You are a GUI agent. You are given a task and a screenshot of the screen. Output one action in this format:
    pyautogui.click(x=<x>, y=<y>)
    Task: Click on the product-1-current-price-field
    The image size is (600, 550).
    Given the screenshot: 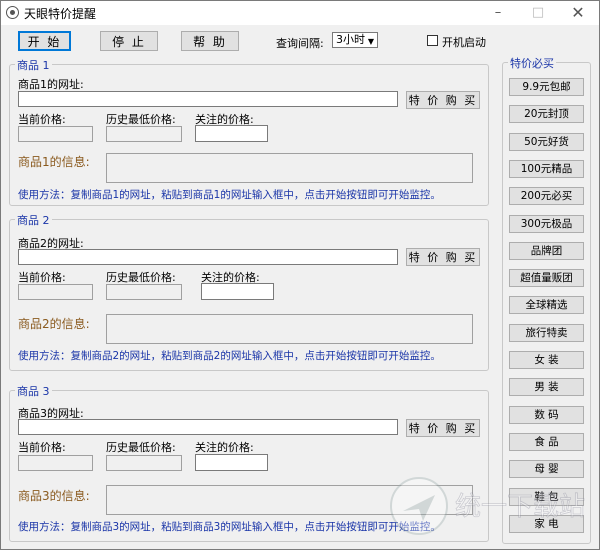 What is the action you would take?
    pyautogui.click(x=55, y=134)
    